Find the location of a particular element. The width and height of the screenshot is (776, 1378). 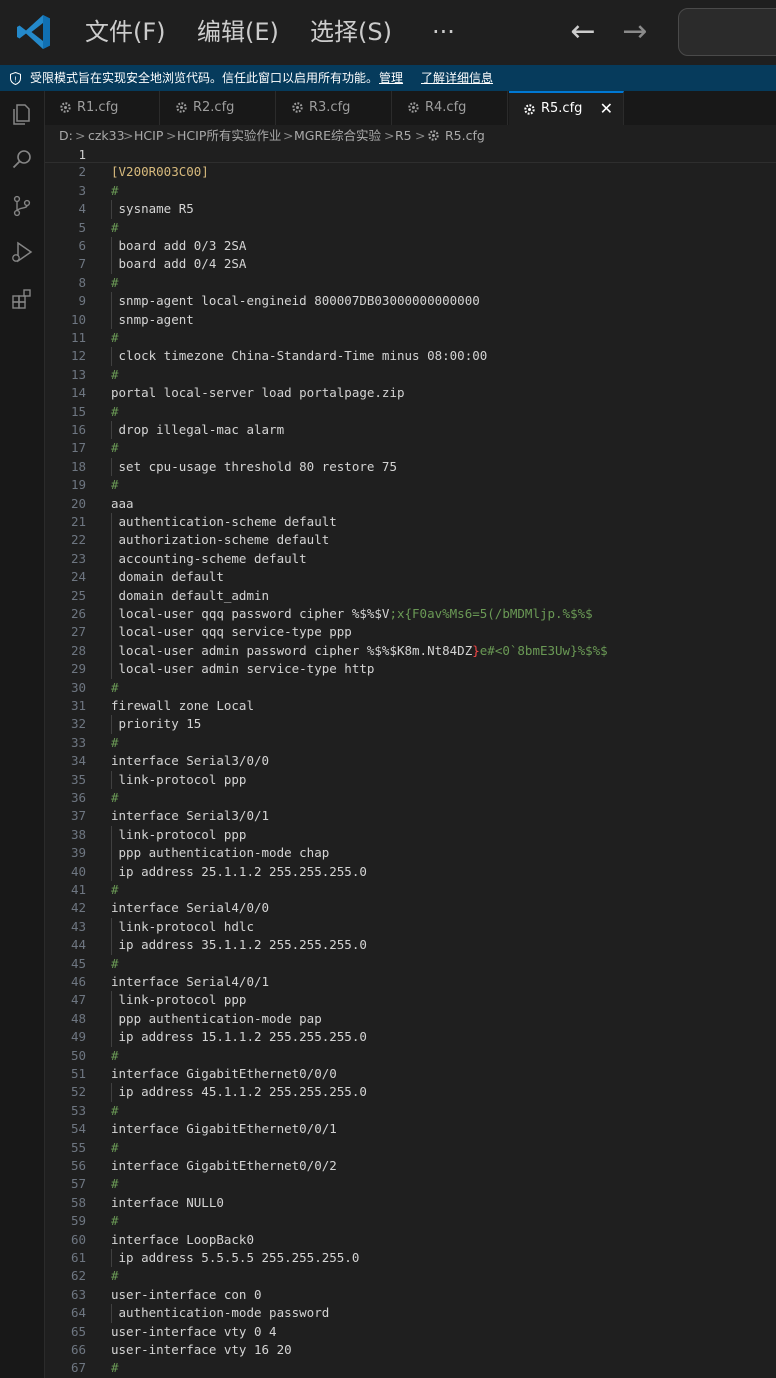

code-line: 44 ip address 35.1.1.2 255.255.255.0 is located at coordinates (410, 945).